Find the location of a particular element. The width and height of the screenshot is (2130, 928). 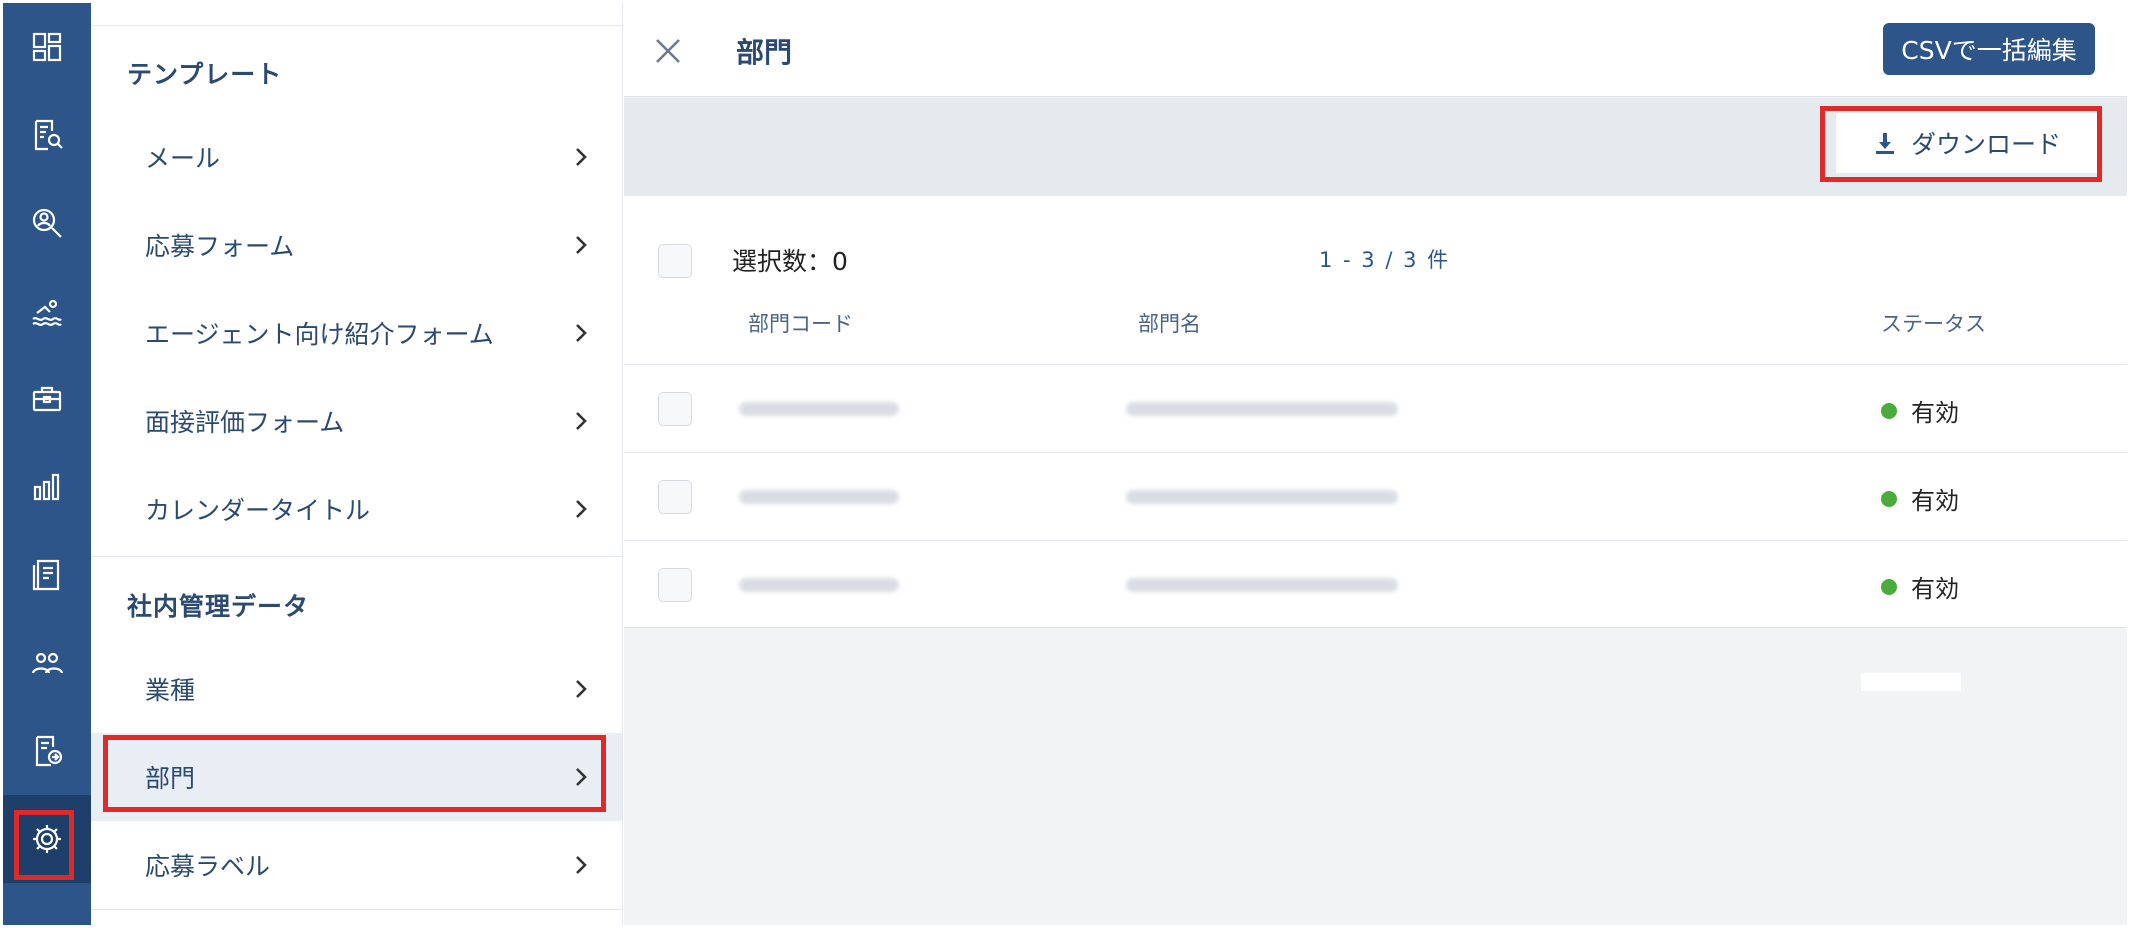

toolbar: ダウンロード is located at coordinates (1375, 147).